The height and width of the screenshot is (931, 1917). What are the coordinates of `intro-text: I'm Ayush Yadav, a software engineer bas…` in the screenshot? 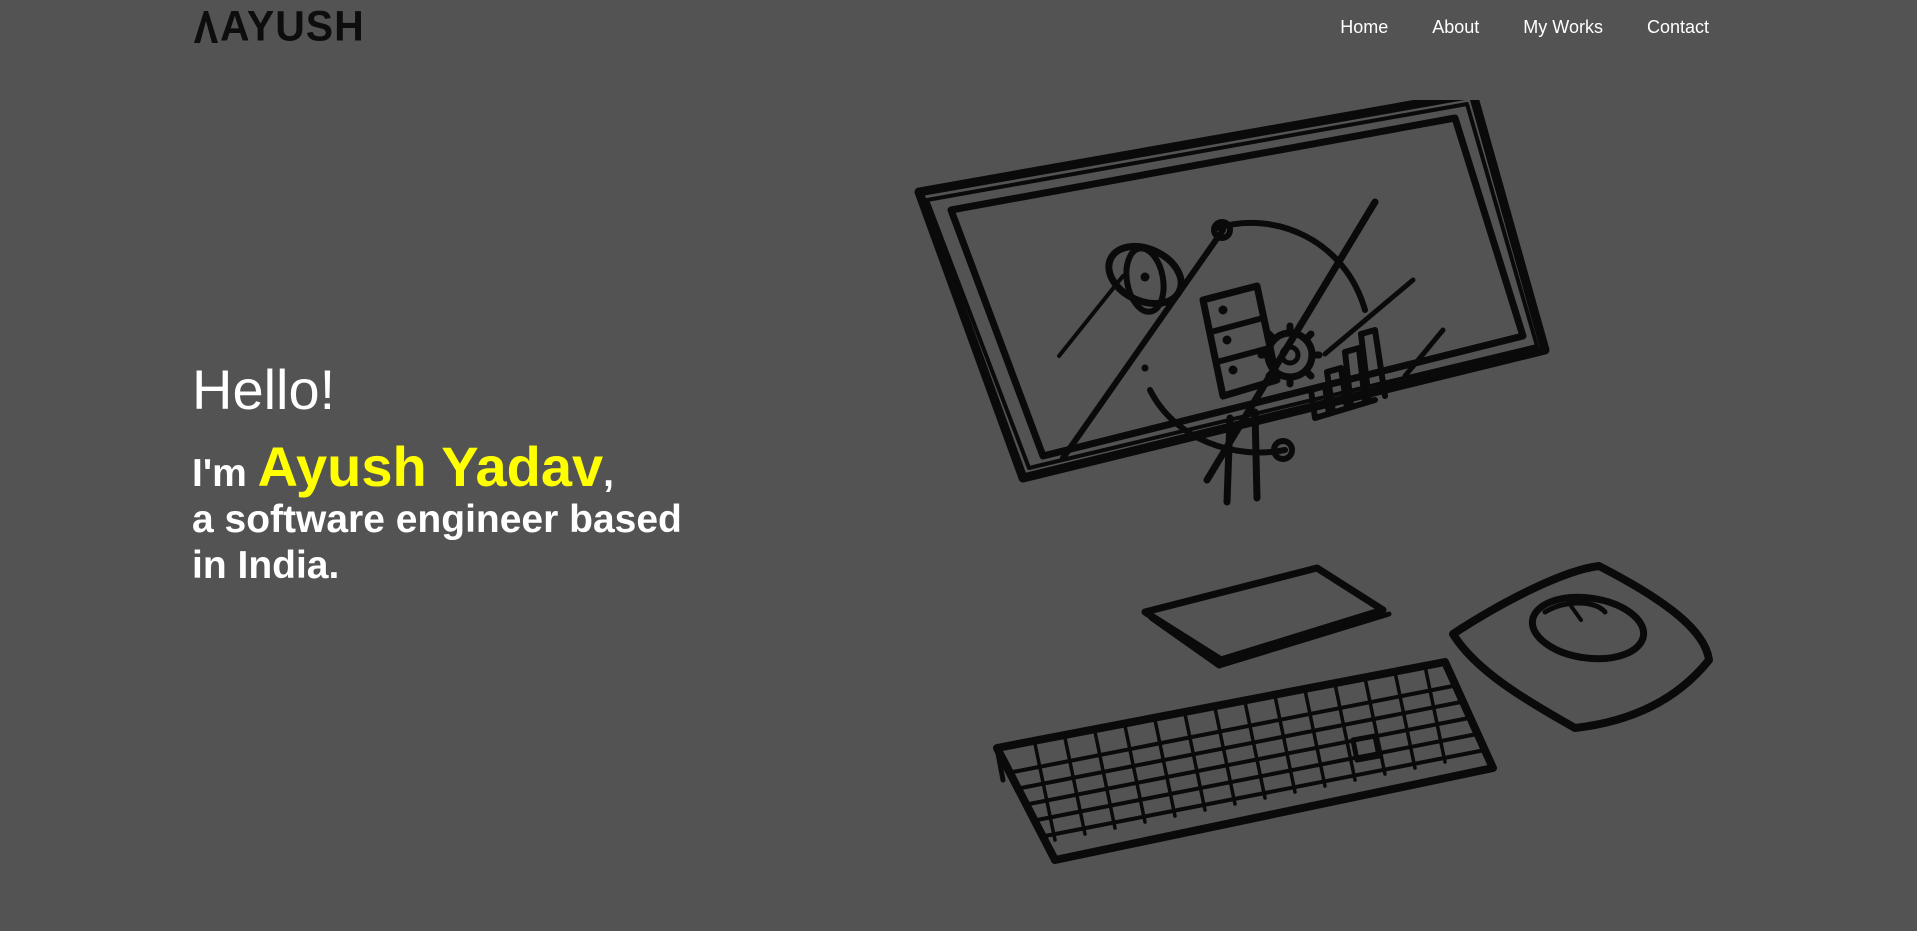 It's located at (472, 514).